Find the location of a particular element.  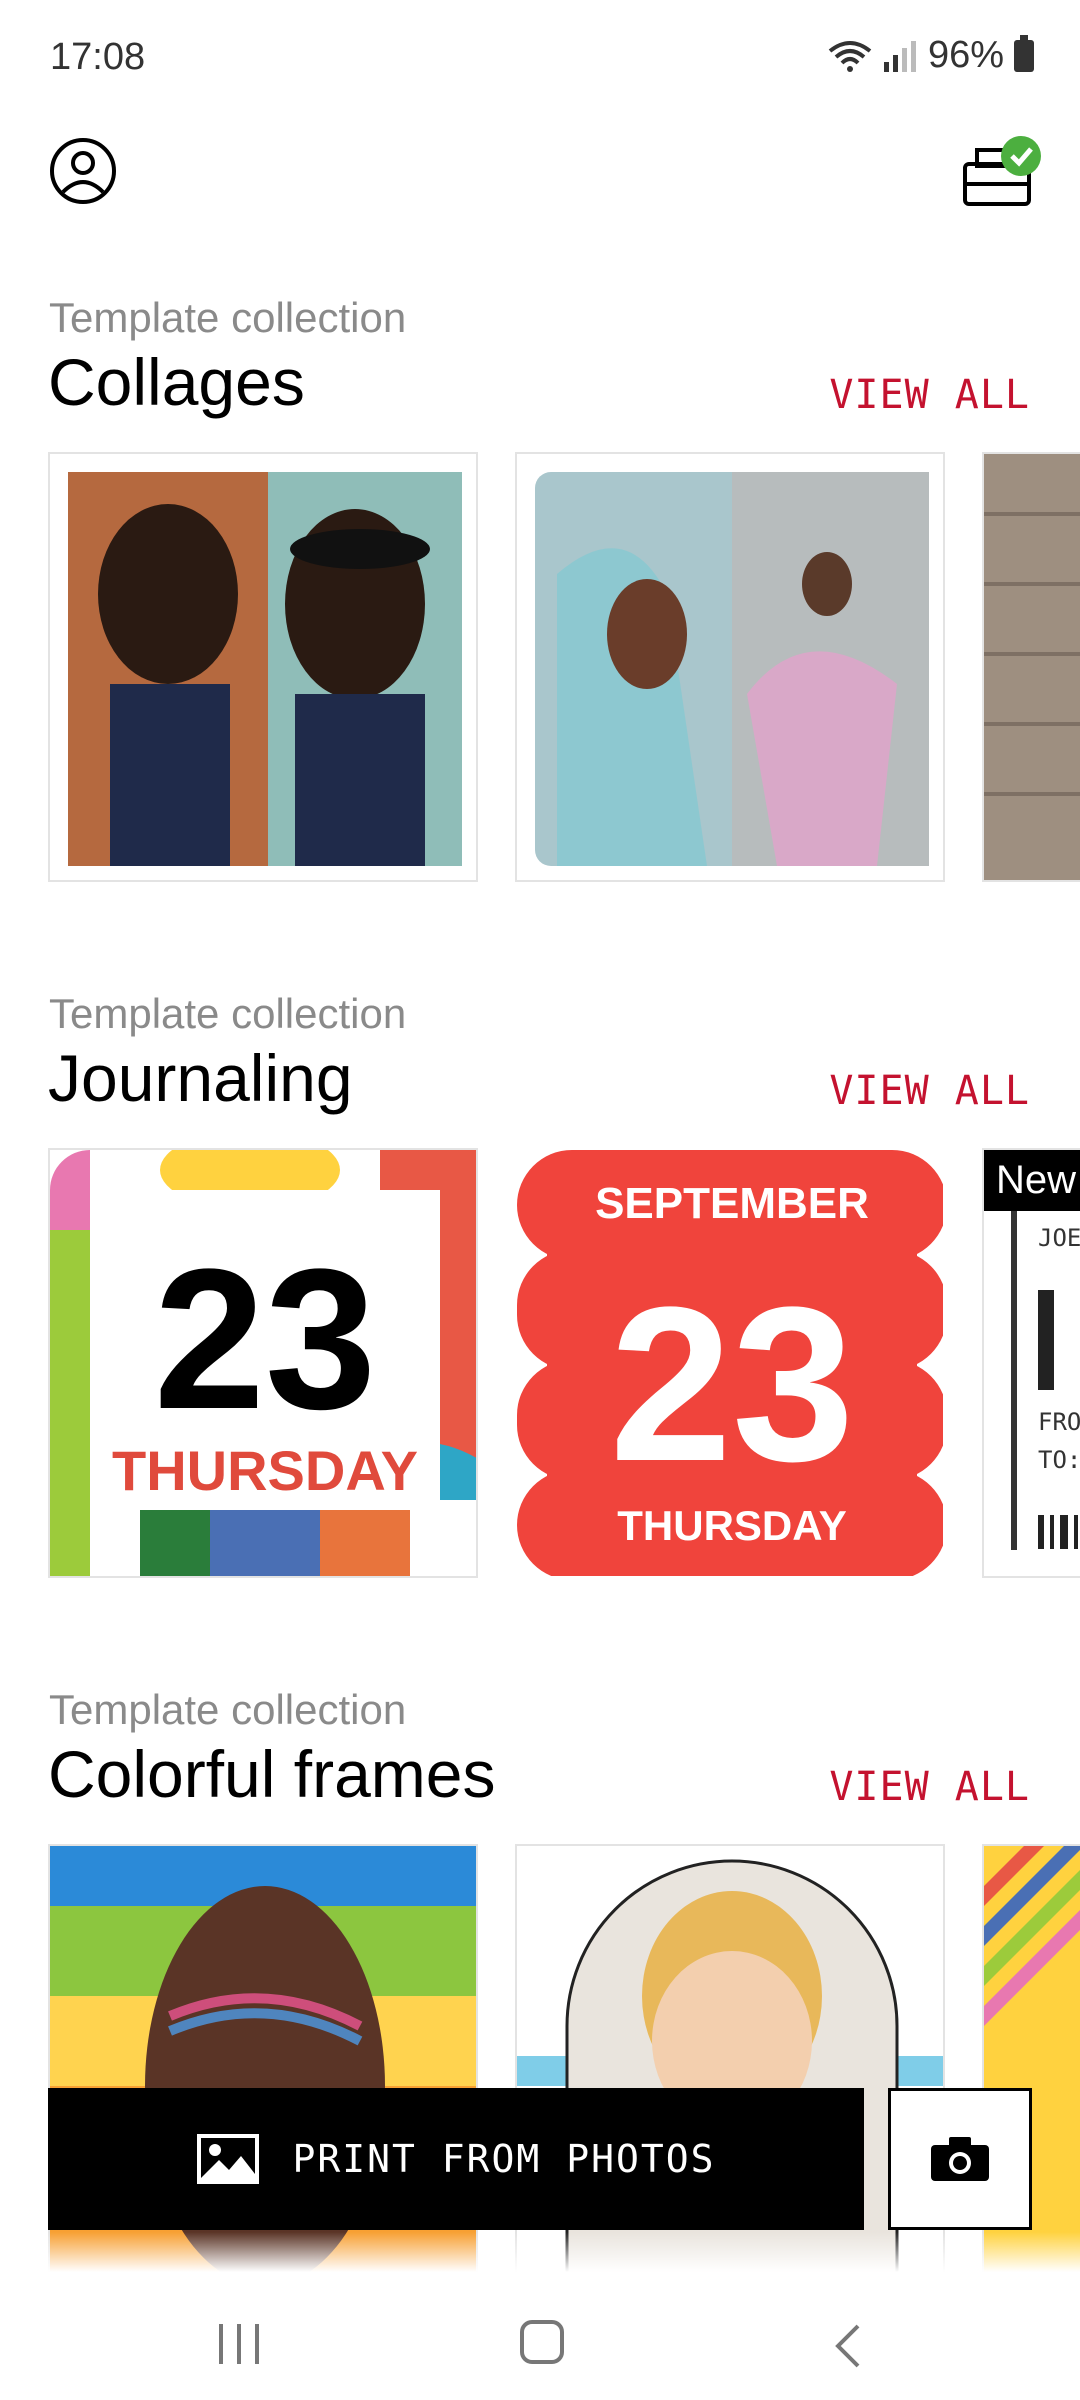

account-icon is located at coordinates (83, 171).